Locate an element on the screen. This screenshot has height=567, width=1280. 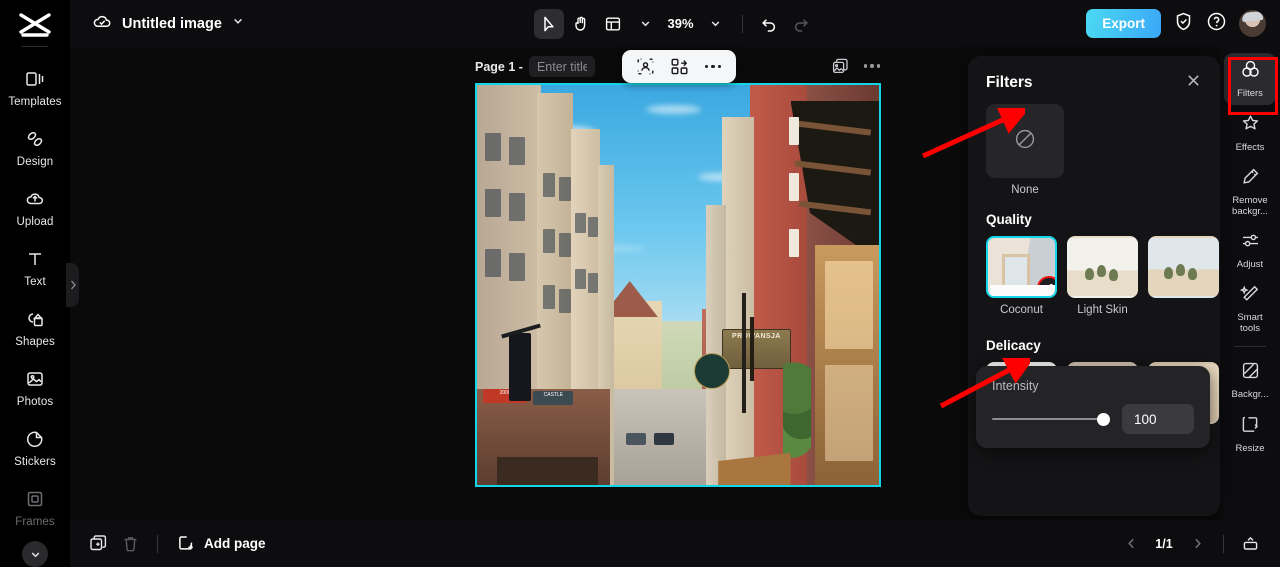
filter-item-light-skin: Light Skin is located at coordinates (1102, 276).